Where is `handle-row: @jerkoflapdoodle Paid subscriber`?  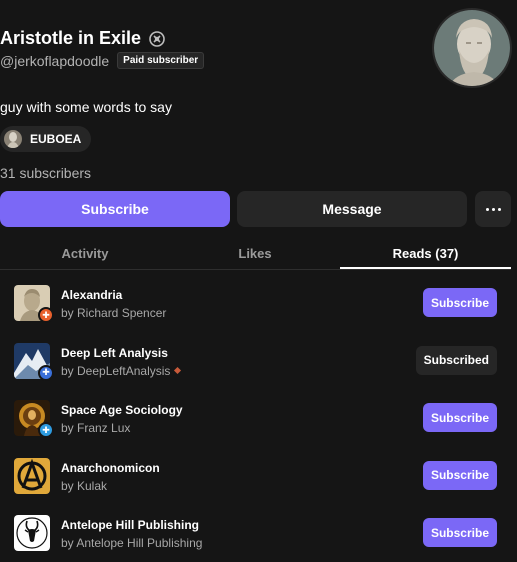 handle-row: @jerkoflapdoodle Paid subscriber is located at coordinates (102, 60).